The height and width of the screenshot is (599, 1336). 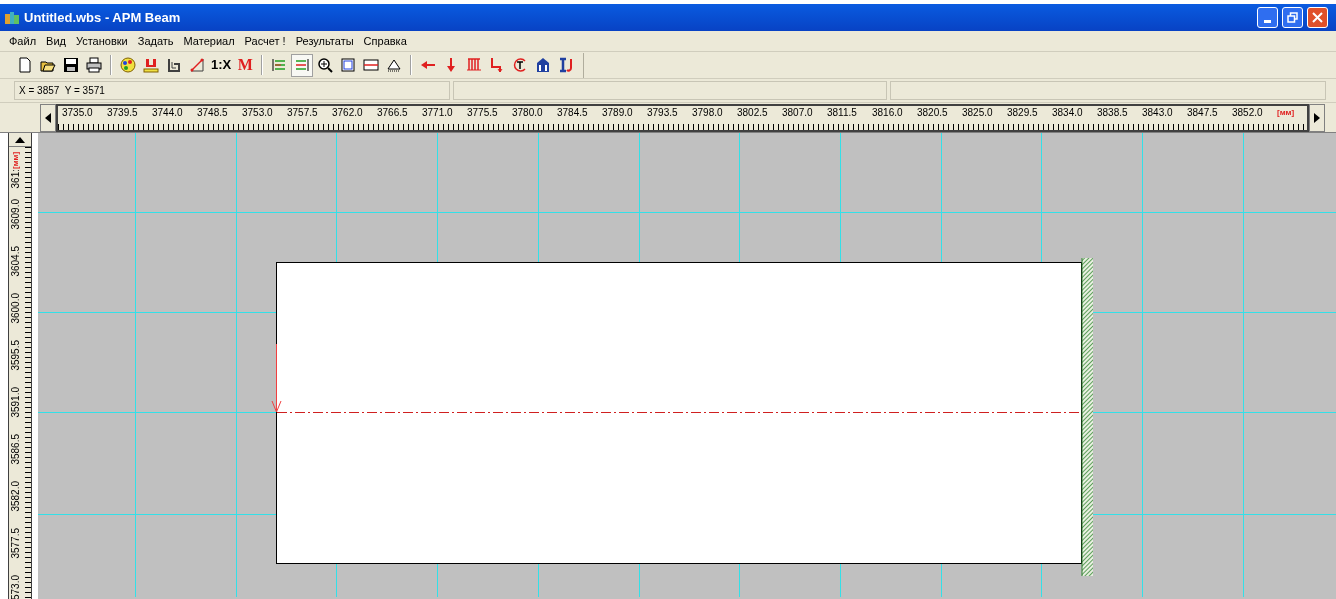 I want to click on menu-item: Расчет !, so click(x=265, y=41).